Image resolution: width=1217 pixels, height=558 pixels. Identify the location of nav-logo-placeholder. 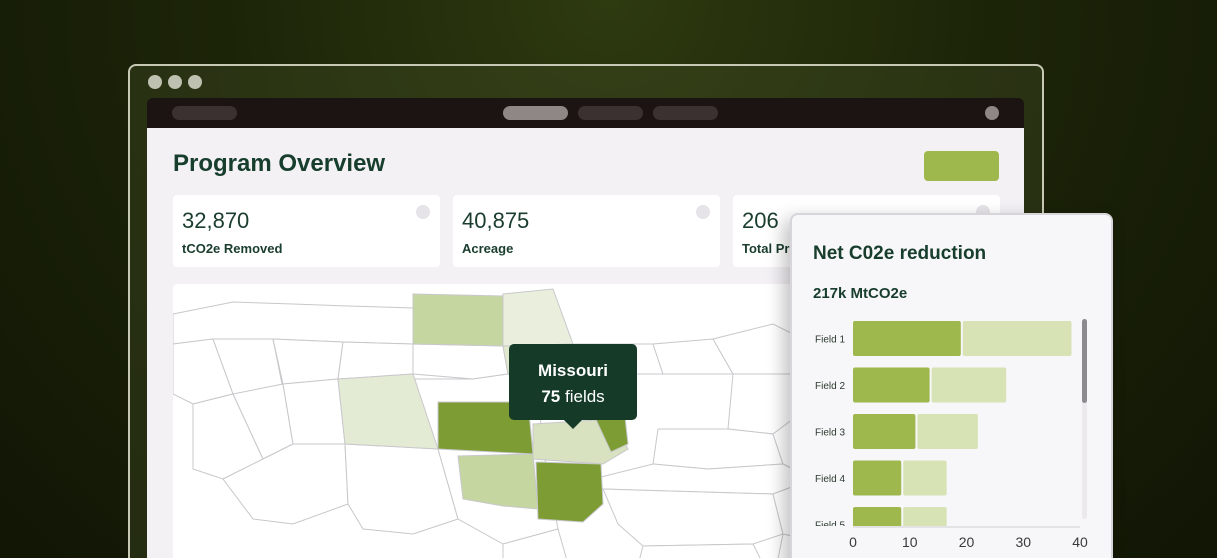
(204, 113).